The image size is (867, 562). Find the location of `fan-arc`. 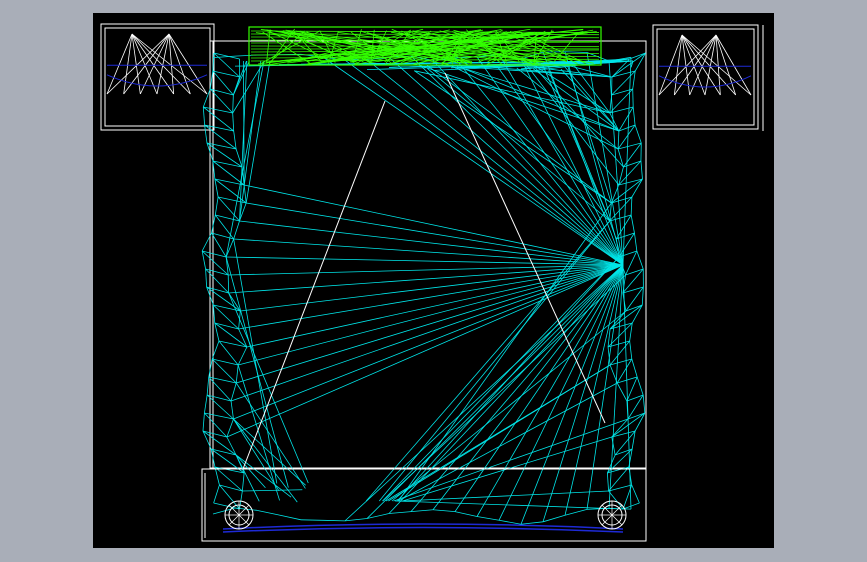

fan-arc is located at coordinates (705, 81).